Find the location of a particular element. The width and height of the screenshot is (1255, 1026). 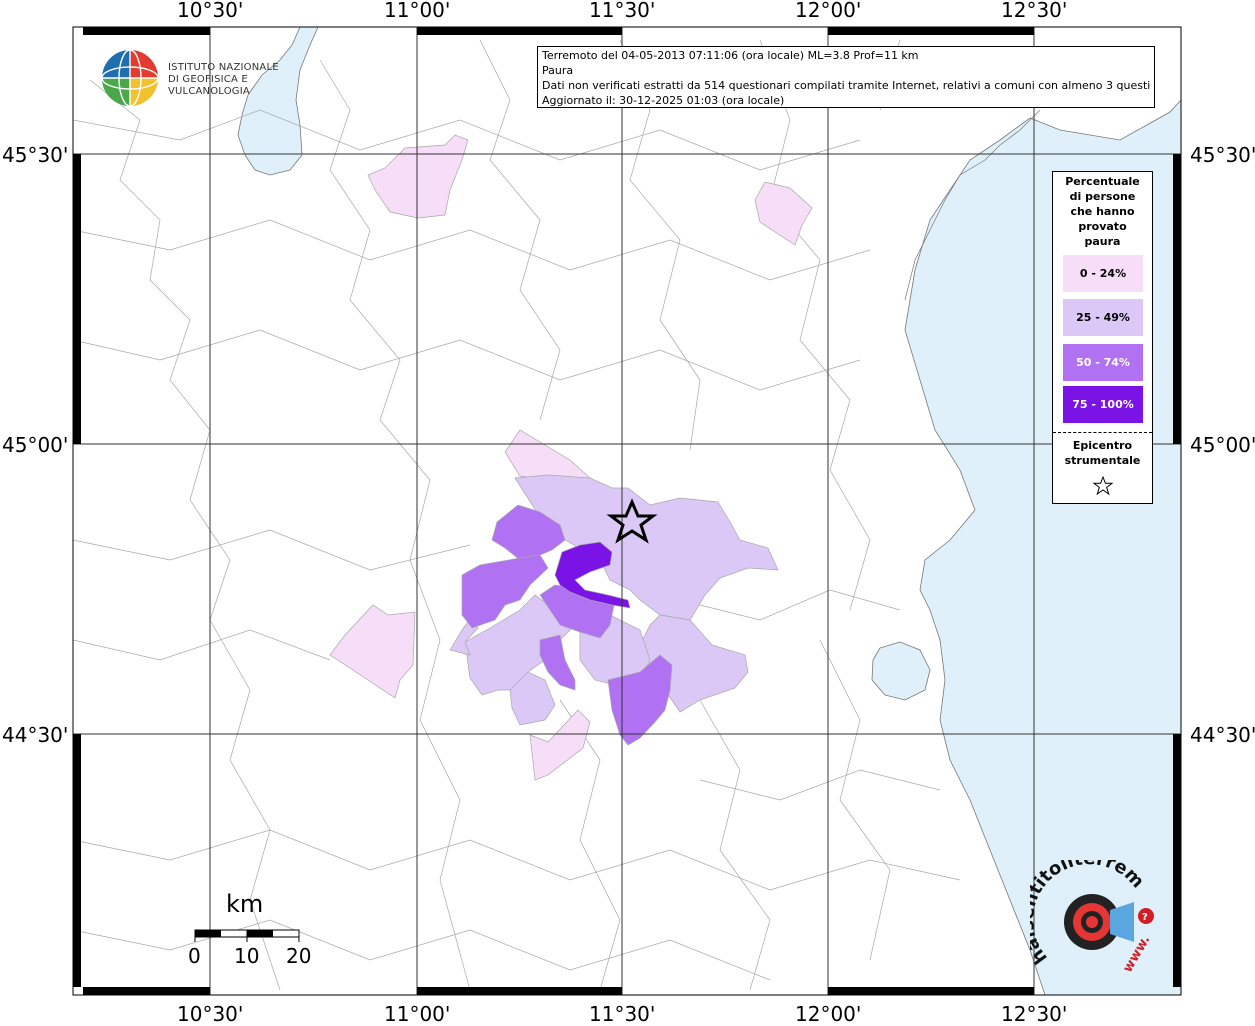

haisentito-logo: haisentitoilterremoto.it www. ? is located at coordinates (1092, 917).